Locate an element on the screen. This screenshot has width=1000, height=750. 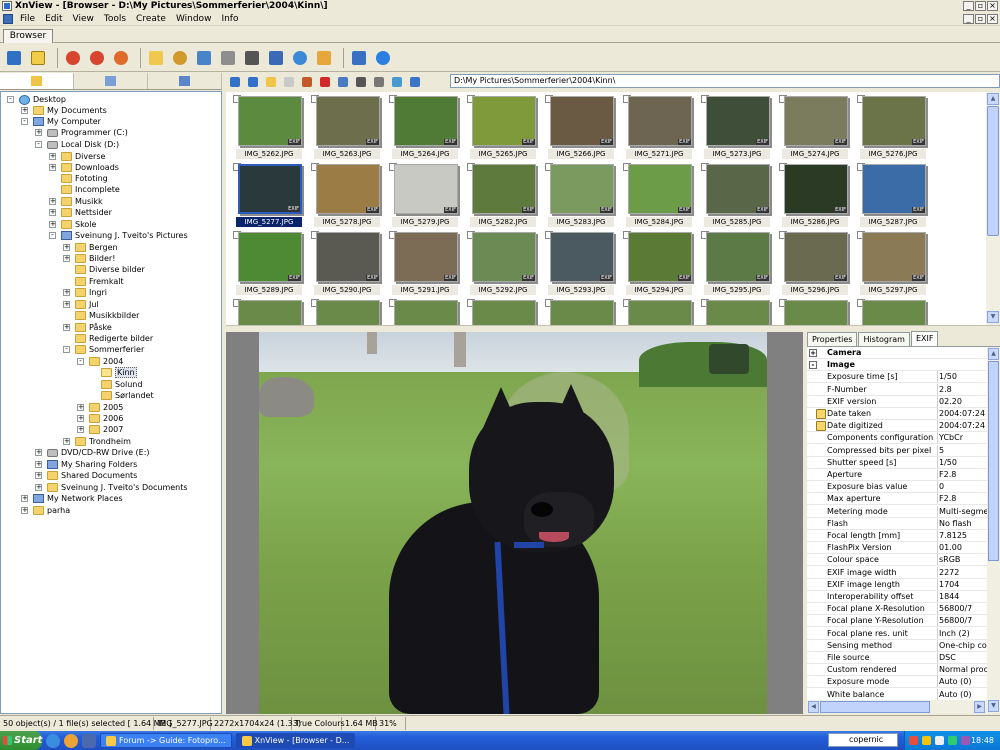
thumbnail: EXIF IMG_5274.JPG is located at coordinates (811, 126).